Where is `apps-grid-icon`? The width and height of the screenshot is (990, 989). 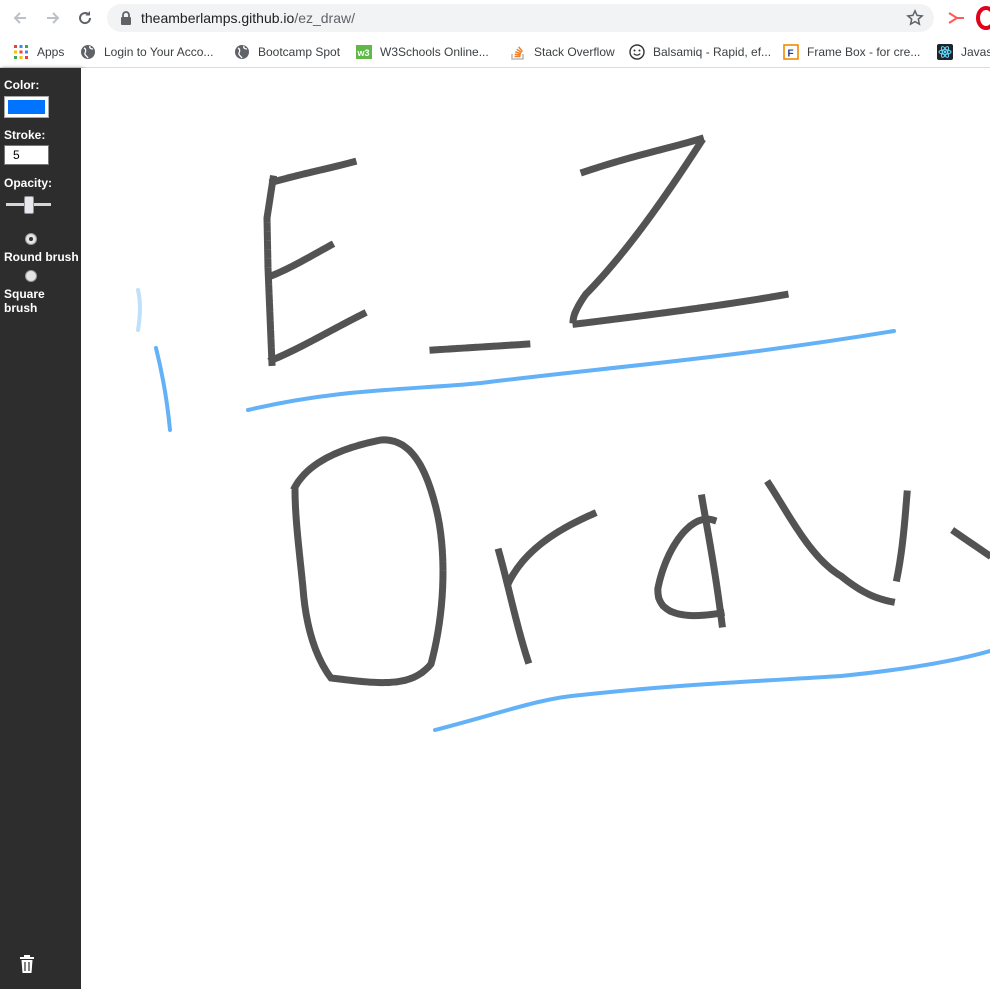 apps-grid-icon is located at coordinates (21, 52).